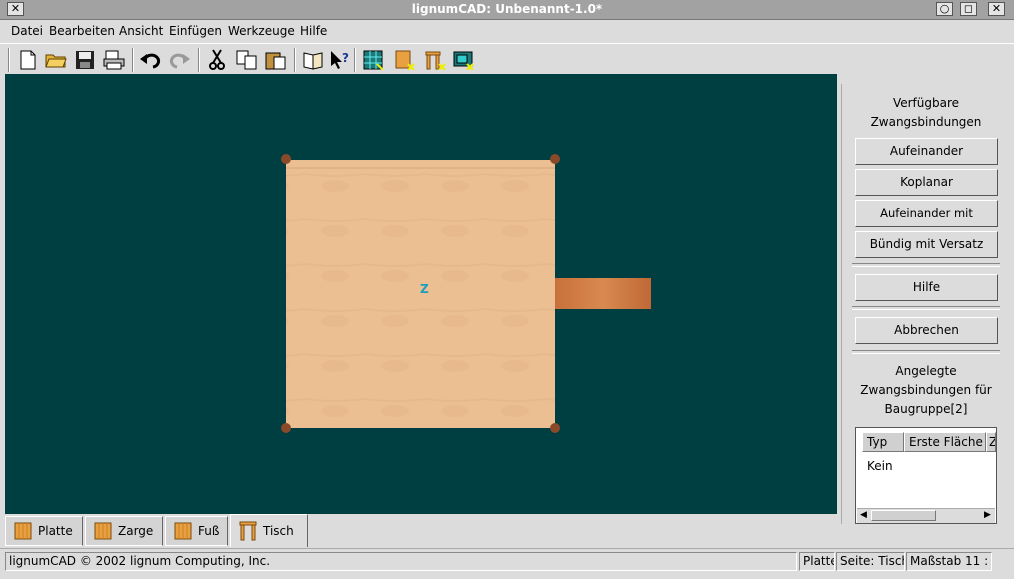  What do you see at coordinates (217, 60) in the screenshot?
I see `cut-icon` at bounding box center [217, 60].